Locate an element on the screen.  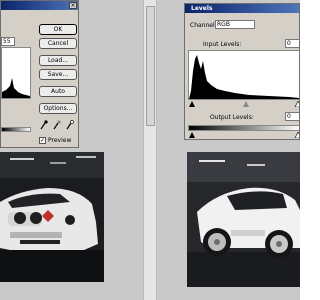
output-sliders is located at coordinates (243, 135).